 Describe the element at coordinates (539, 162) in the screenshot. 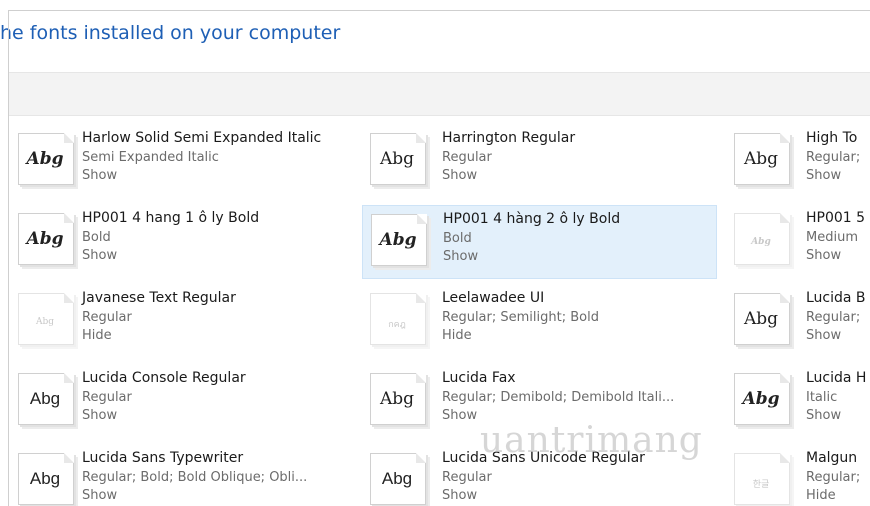

I see `font-tile-harrington: Abg Harrington Regular Regular Show` at that location.